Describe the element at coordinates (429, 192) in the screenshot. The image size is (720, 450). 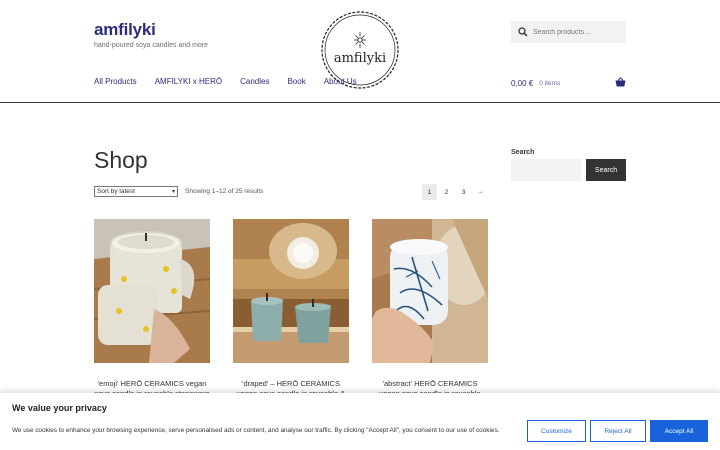
I see `page-1: 1` at that location.